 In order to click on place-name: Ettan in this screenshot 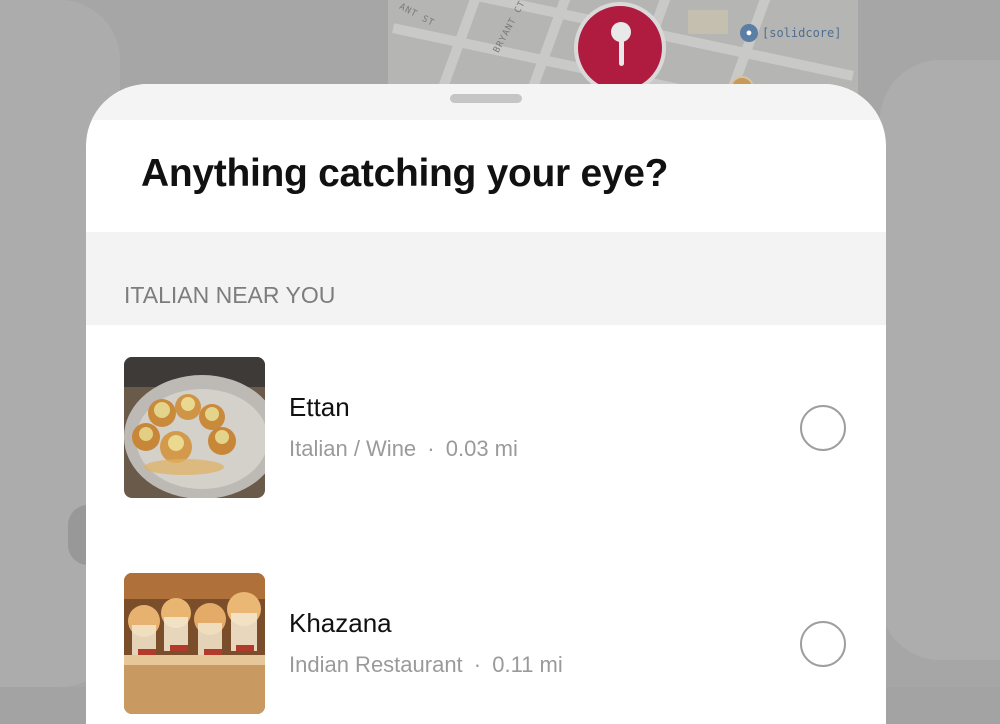, I will do `click(319, 407)`.